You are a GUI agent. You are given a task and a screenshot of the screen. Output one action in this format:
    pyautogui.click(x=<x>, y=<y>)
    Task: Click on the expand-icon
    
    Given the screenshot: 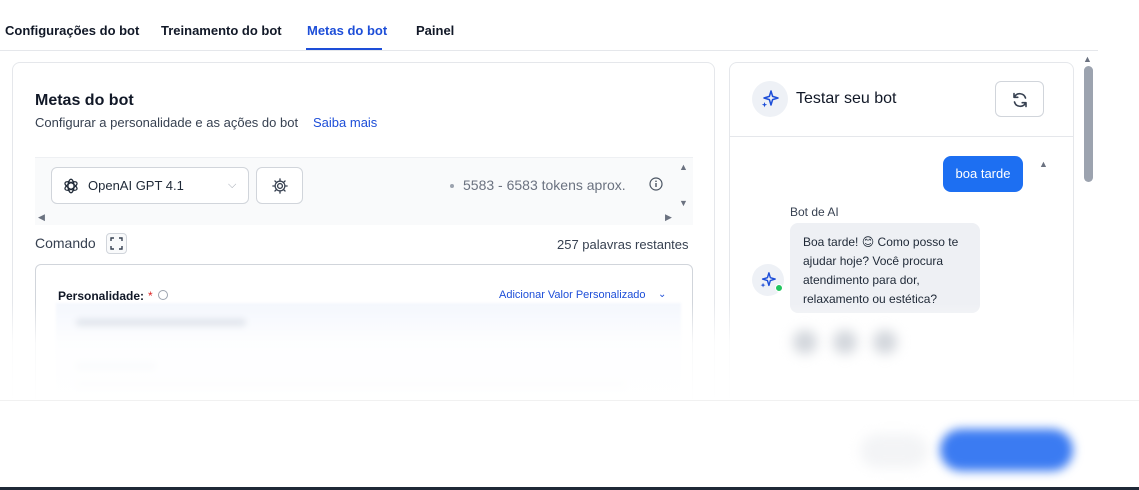 What is the action you would take?
    pyautogui.click(x=116, y=243)
    